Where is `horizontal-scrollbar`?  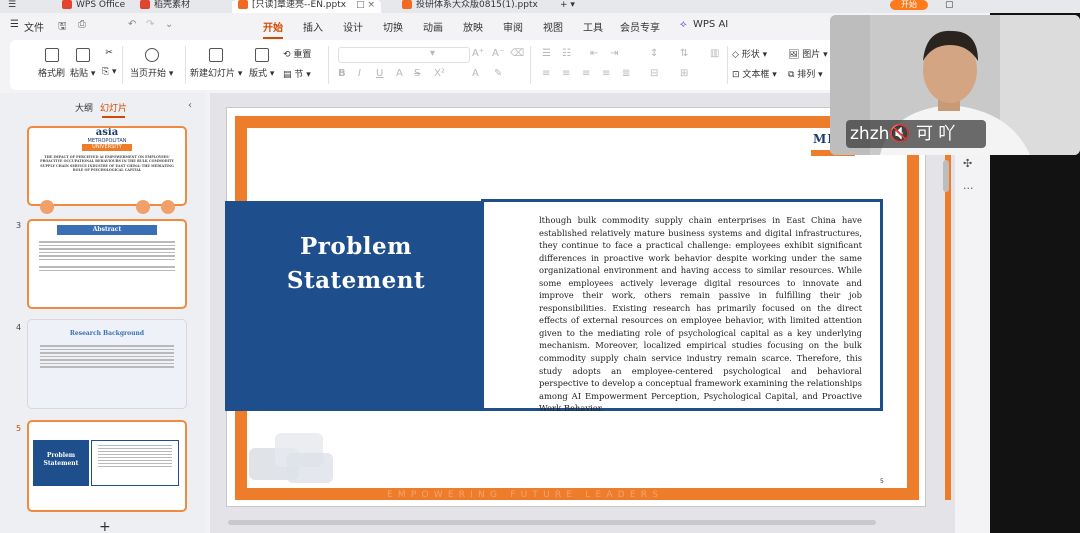
horizontal-scrollbar is located at coordinates (552, 522).